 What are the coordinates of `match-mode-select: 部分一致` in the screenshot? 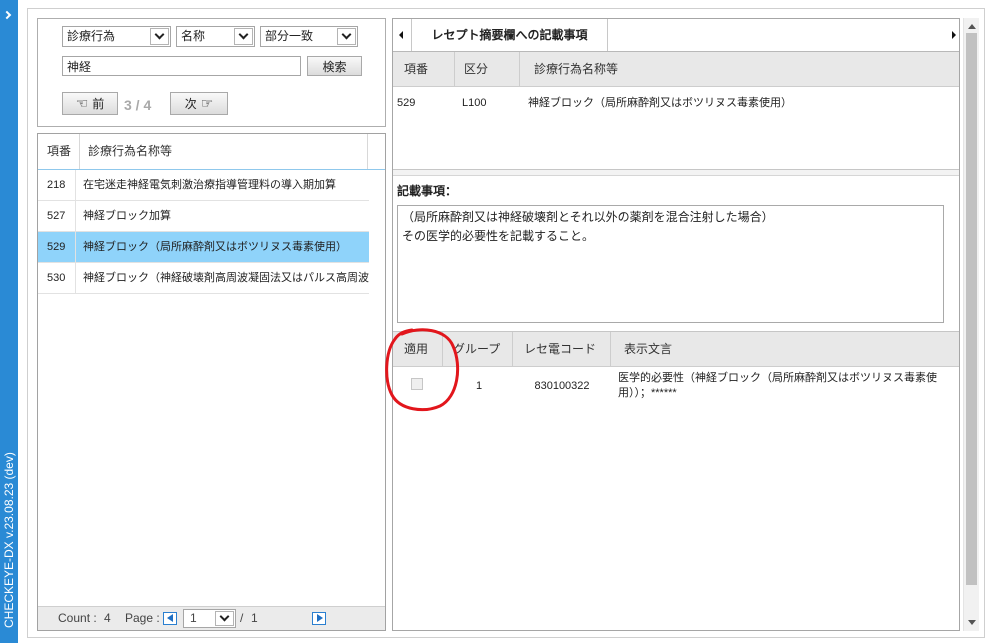 It's located at (309, 36).